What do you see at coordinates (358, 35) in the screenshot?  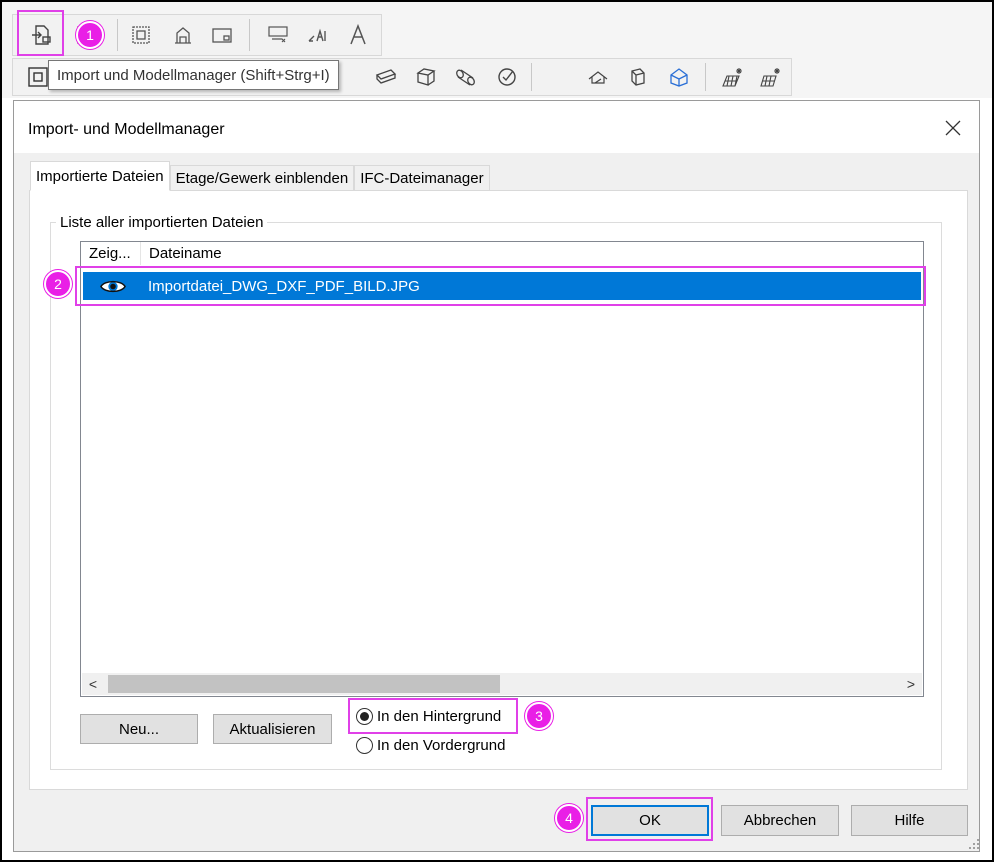 I see `text-icon` at bounding box center [358, 35].